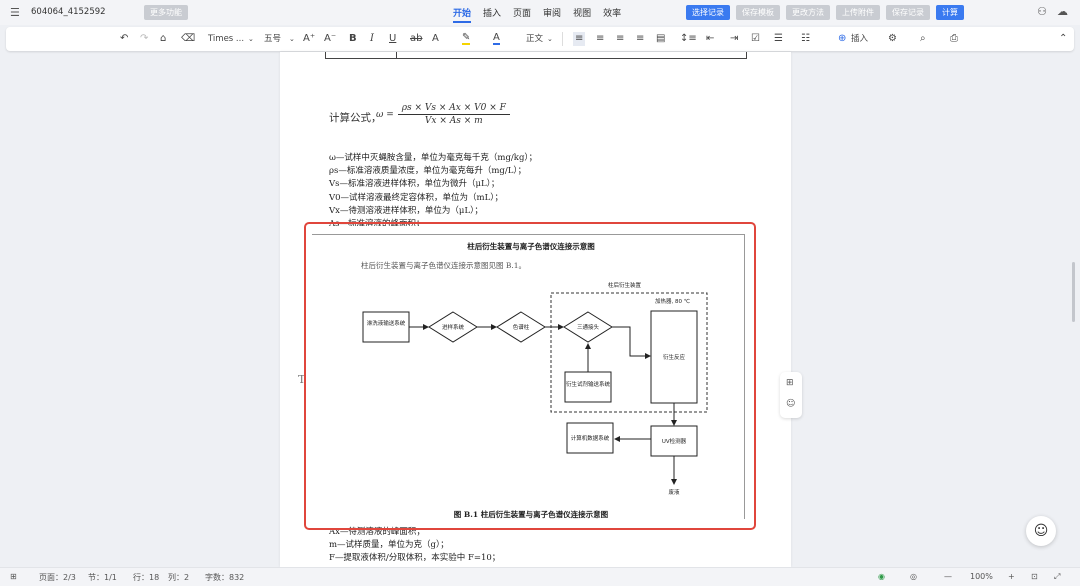 This screenshot has height=586, width=1080. Describe the element at coordinates (859, 39) in the screenshot. I see `insert-menu-button: 插入` at that location.